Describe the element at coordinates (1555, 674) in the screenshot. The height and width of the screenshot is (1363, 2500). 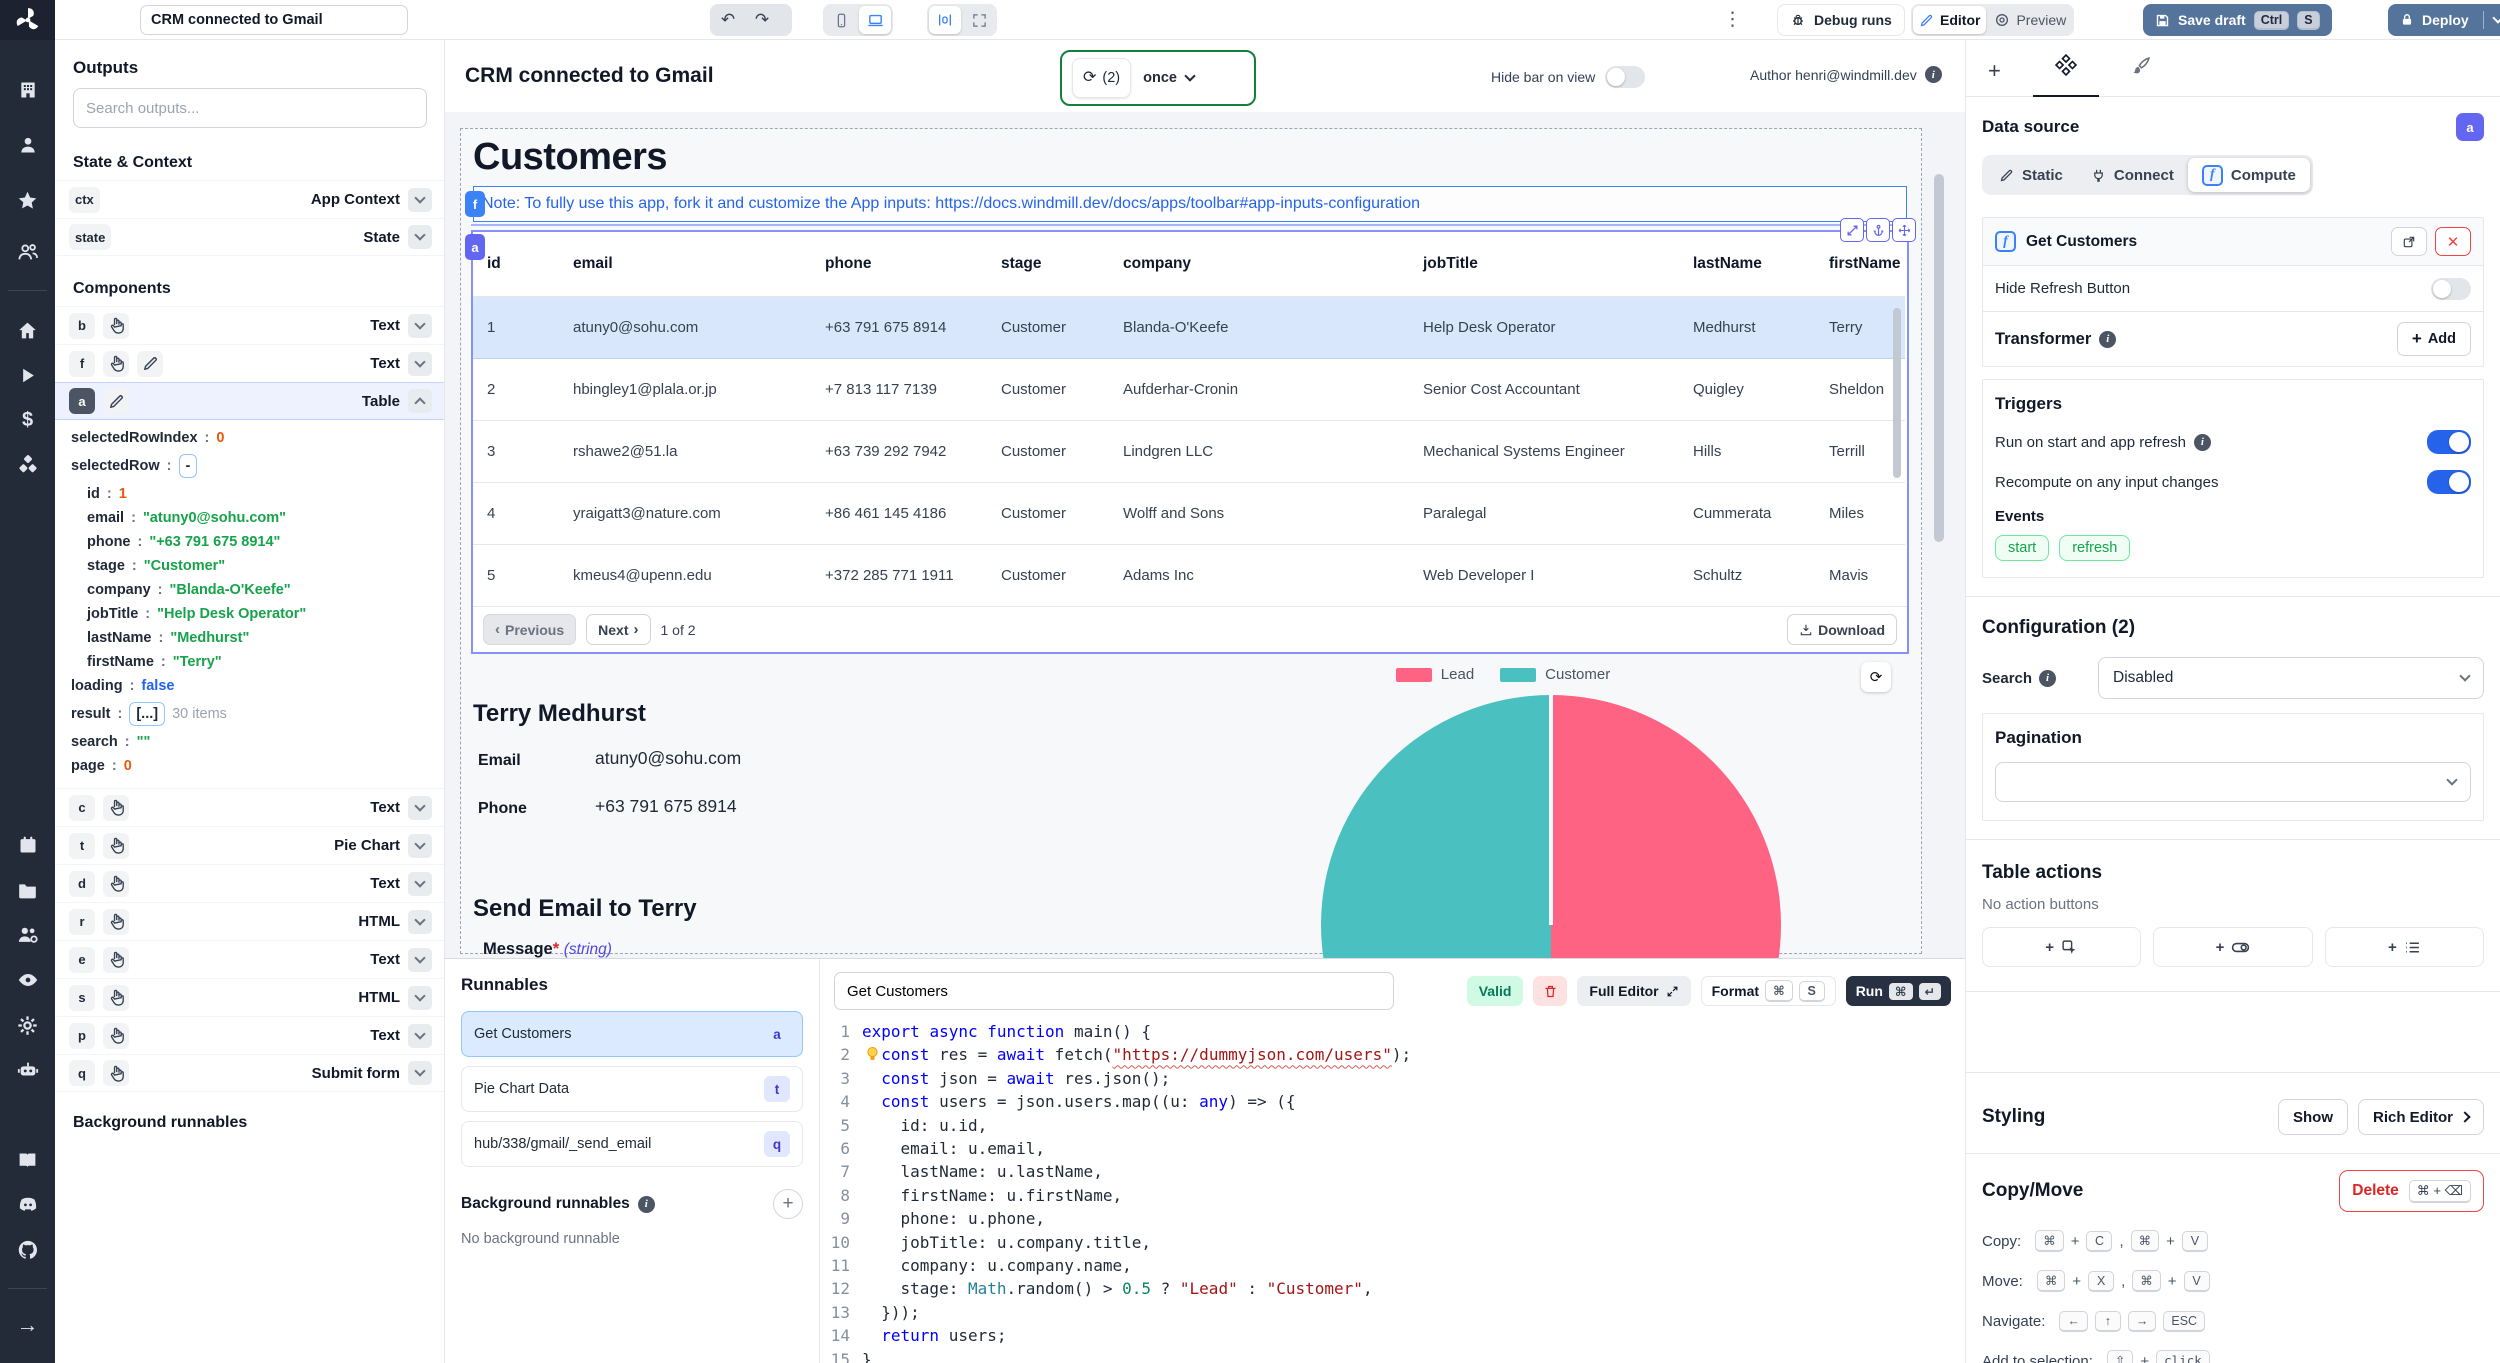
I see `legend-item-customer: Customer` at that location.